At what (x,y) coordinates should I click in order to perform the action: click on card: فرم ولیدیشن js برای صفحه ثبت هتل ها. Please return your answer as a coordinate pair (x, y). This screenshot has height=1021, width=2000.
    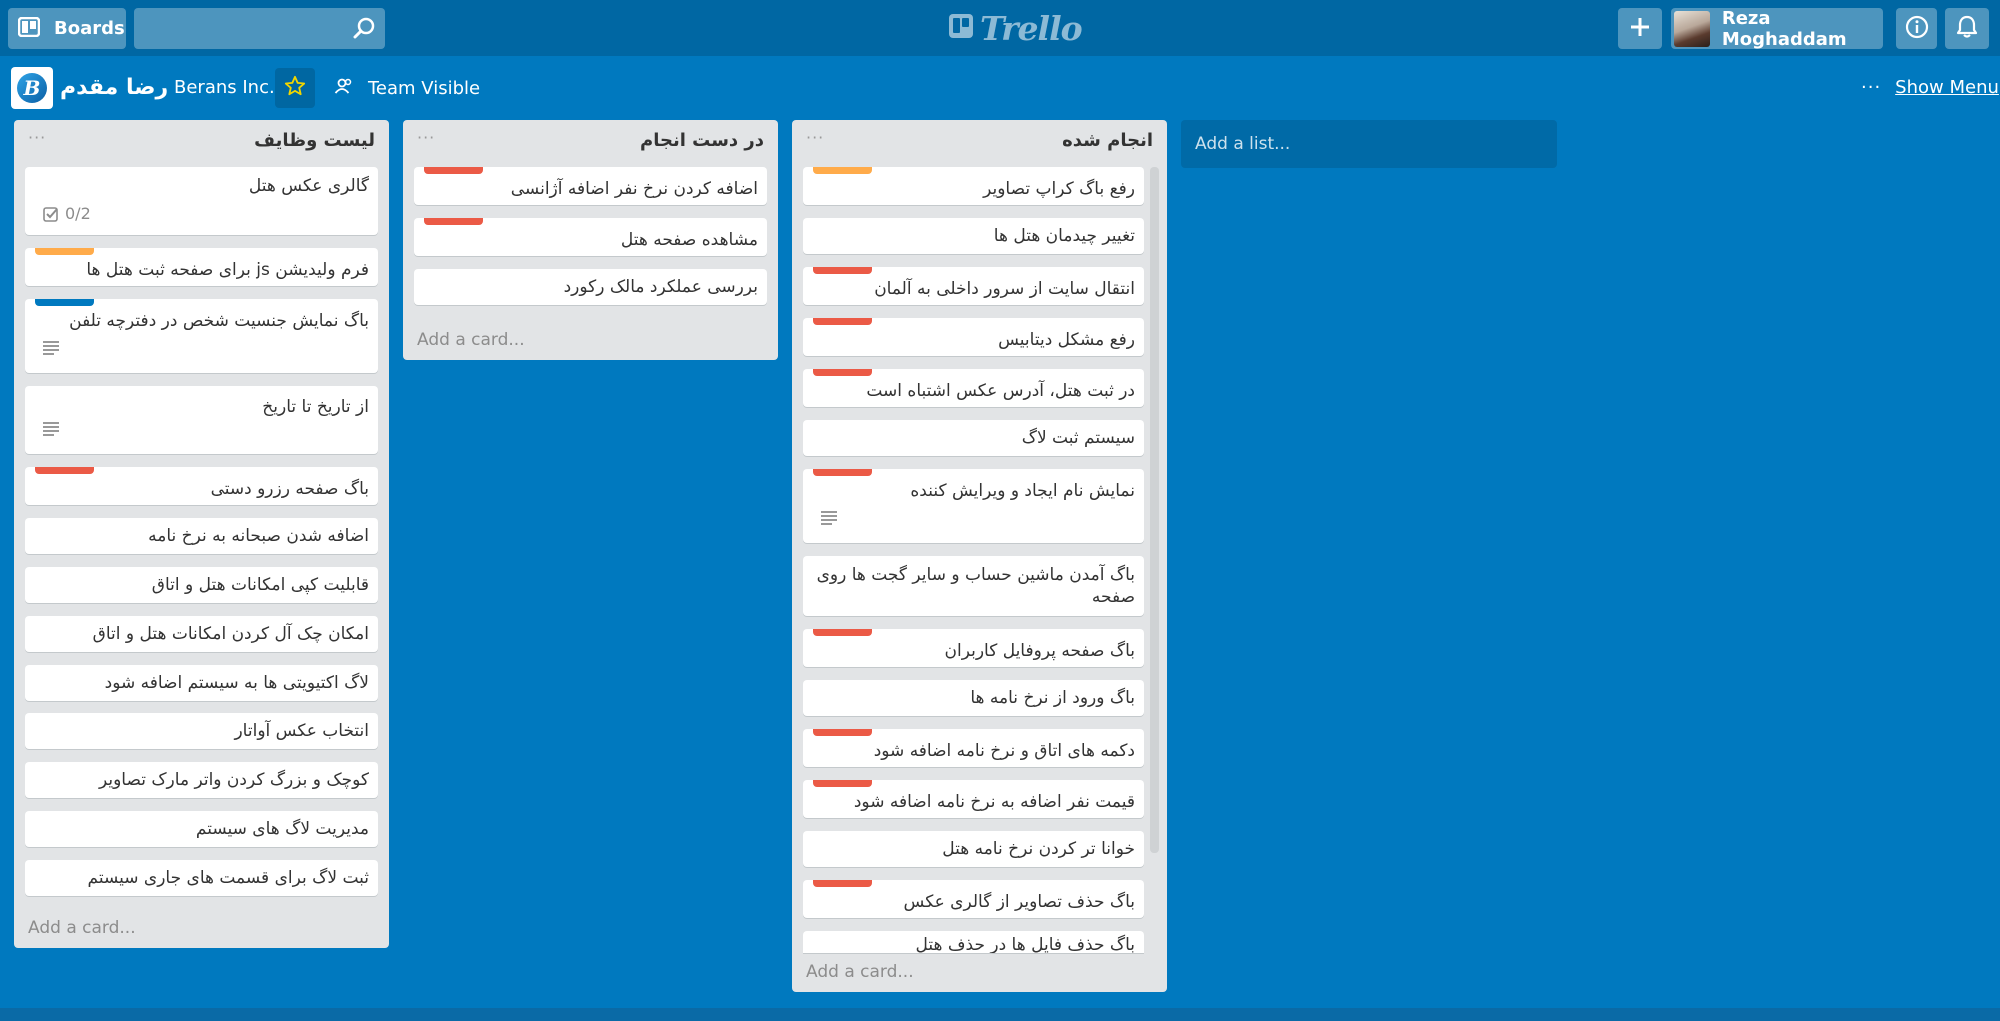
    Looking at the image, I should click on (201, 267).